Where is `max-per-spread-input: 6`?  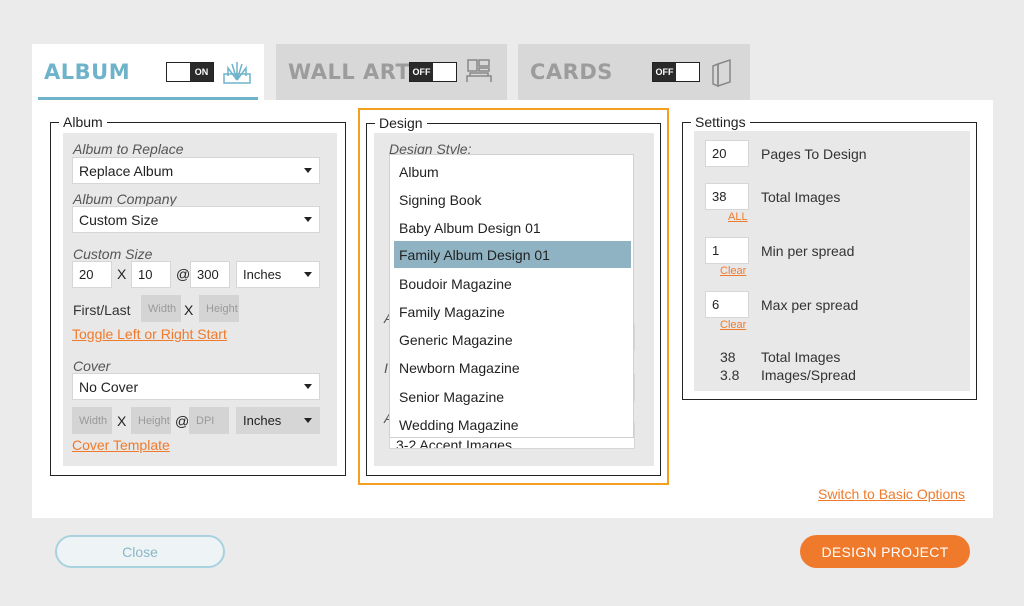
max-per-spread-input: 6 is located at coordinates (727, 304).